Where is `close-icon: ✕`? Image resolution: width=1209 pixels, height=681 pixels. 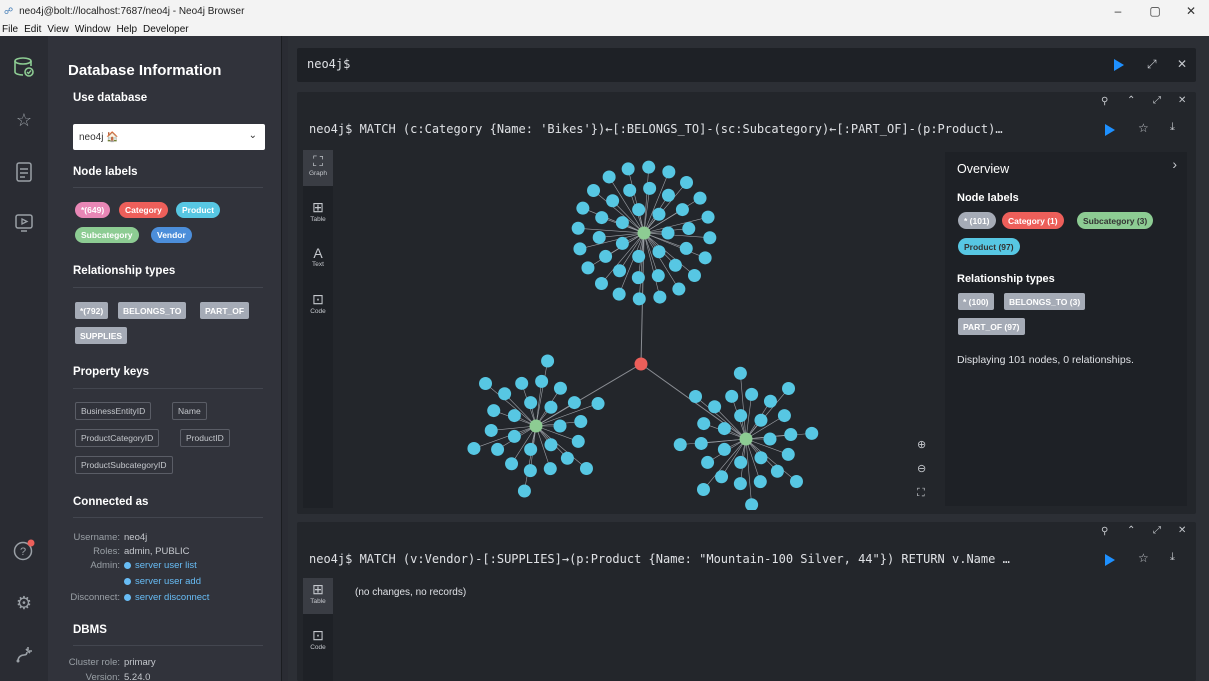 close-icon: ✕ is located at coordinates (1182, 64).